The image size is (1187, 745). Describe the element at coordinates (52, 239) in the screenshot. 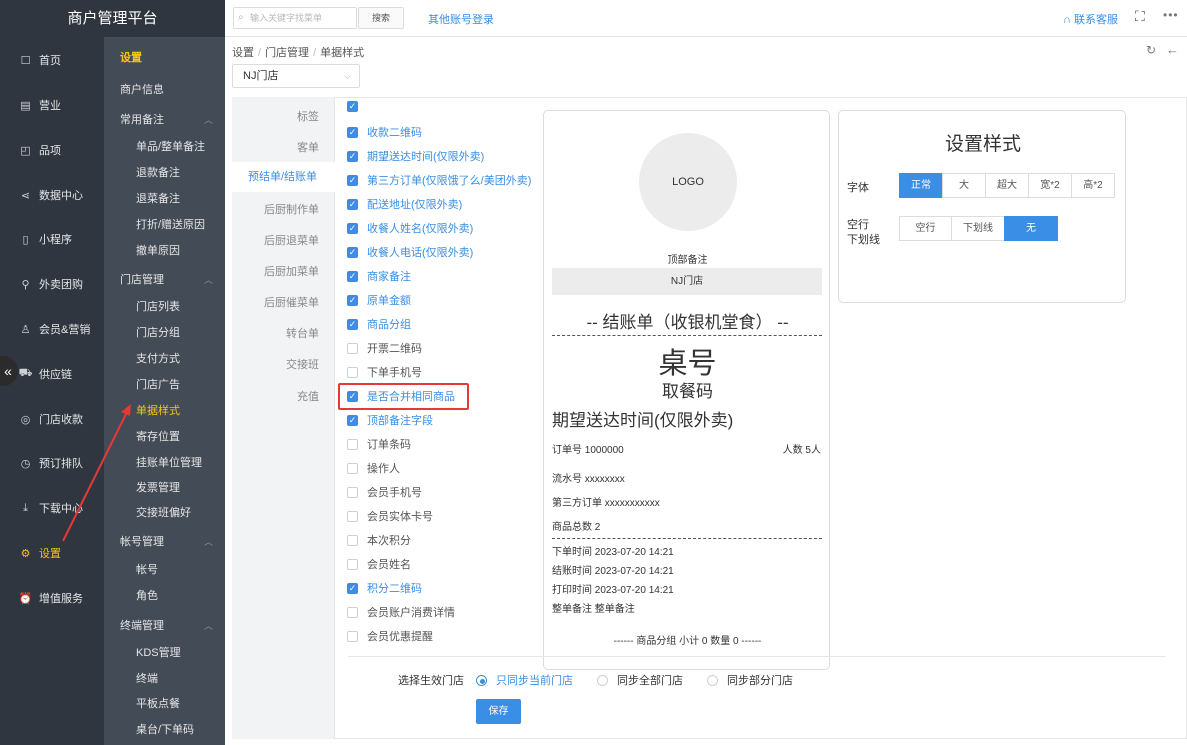

I see `nav-item-4: ▯ 小程序` at that location.